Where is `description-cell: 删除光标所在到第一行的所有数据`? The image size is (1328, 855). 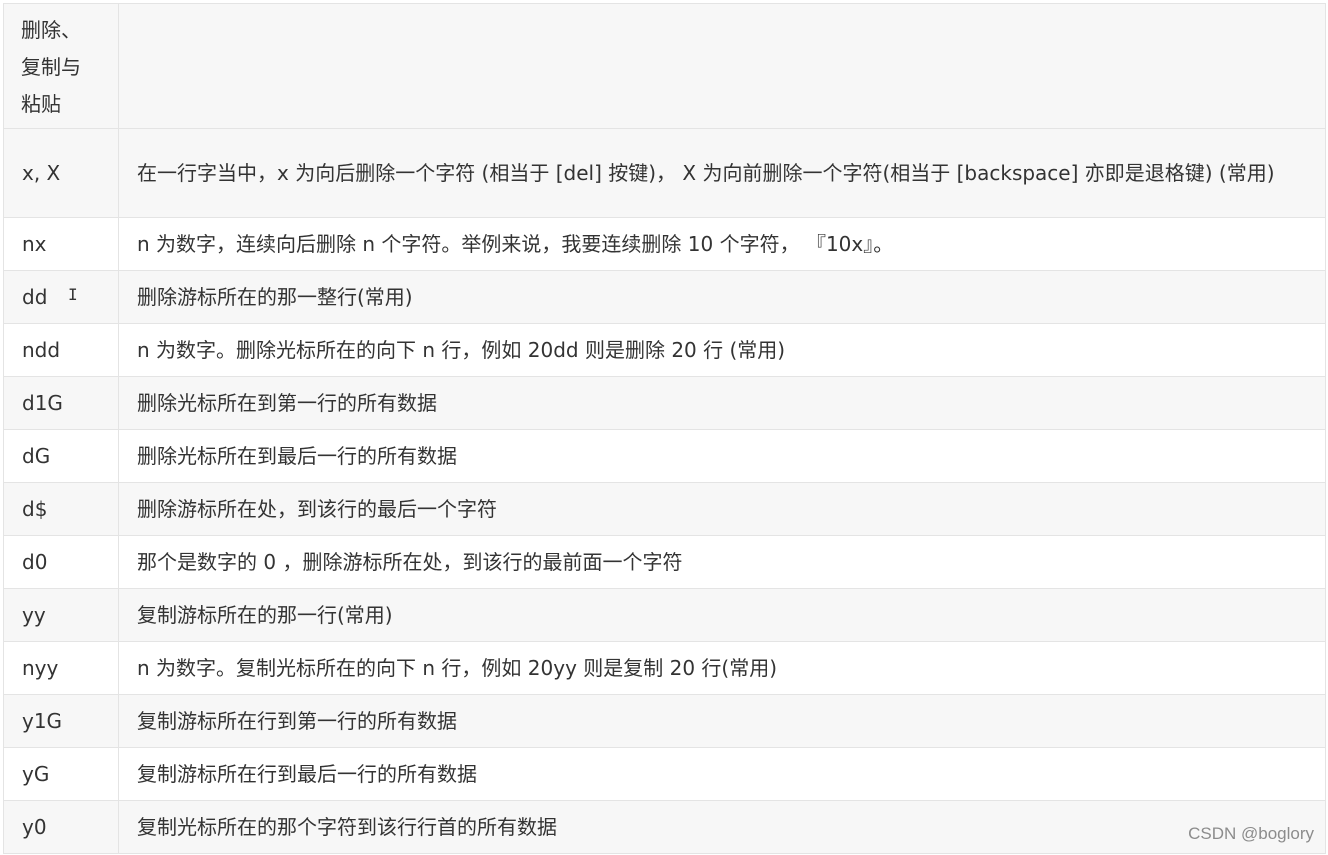
description-cell: 删除光标所在到第一行的所有数据 is located at coordinates (722, 403).